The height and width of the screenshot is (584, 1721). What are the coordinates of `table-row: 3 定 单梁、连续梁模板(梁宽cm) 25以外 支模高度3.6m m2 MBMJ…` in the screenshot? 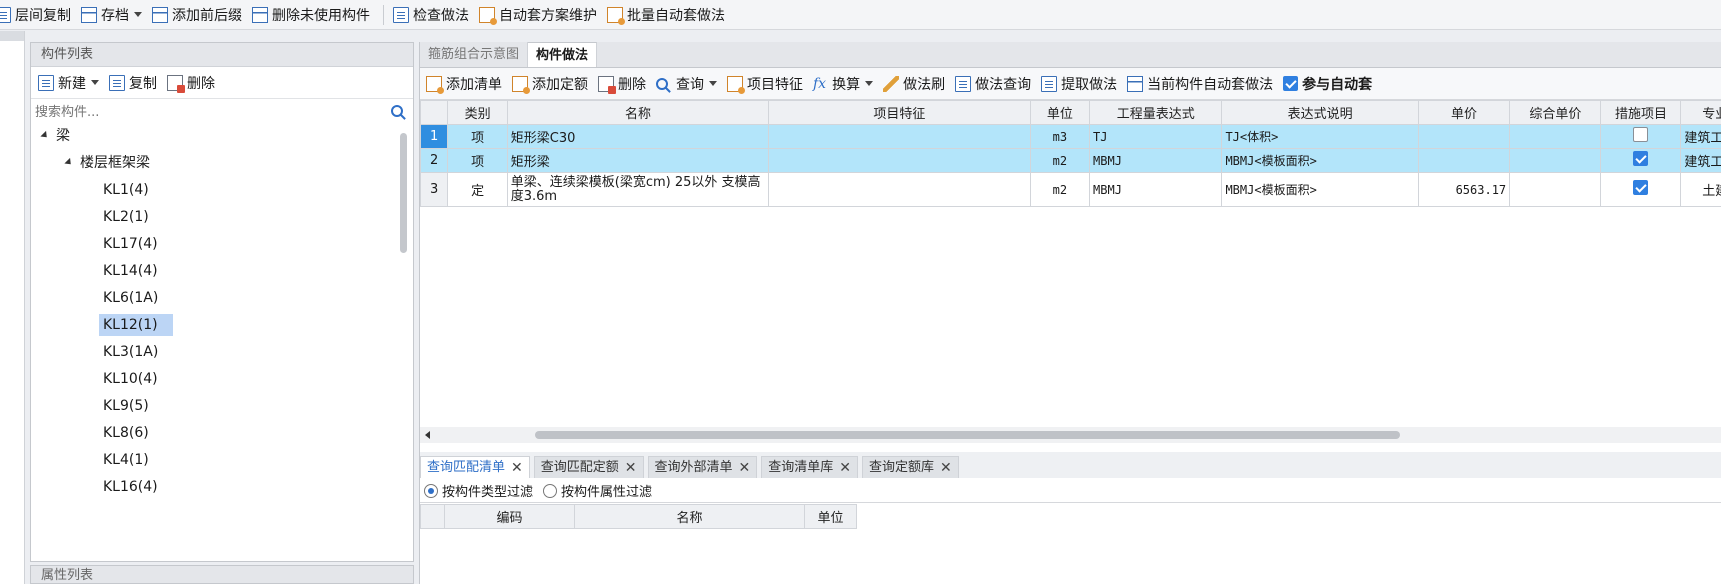 It's located at (1070, 189).